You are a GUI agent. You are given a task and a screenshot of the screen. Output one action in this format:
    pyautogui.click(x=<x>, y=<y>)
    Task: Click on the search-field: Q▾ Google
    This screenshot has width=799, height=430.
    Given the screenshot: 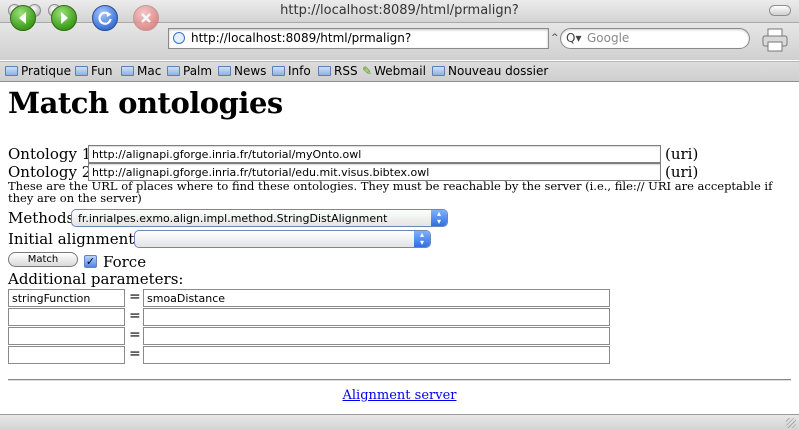 What is the action you would take?
    pyautogui.click(x=655, y=38)
    